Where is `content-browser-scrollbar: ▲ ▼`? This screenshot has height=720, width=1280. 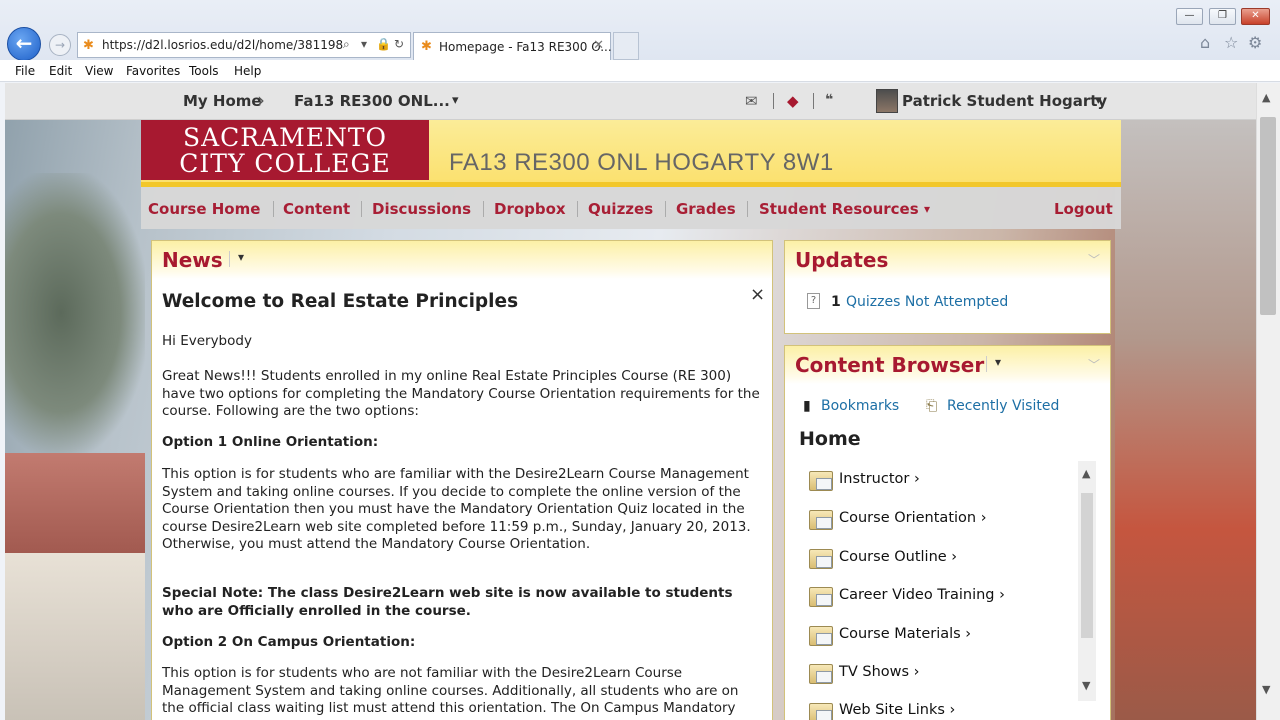
content-browser-scrollbar: ▲ ▼ is located at coordinates (1087, 581).